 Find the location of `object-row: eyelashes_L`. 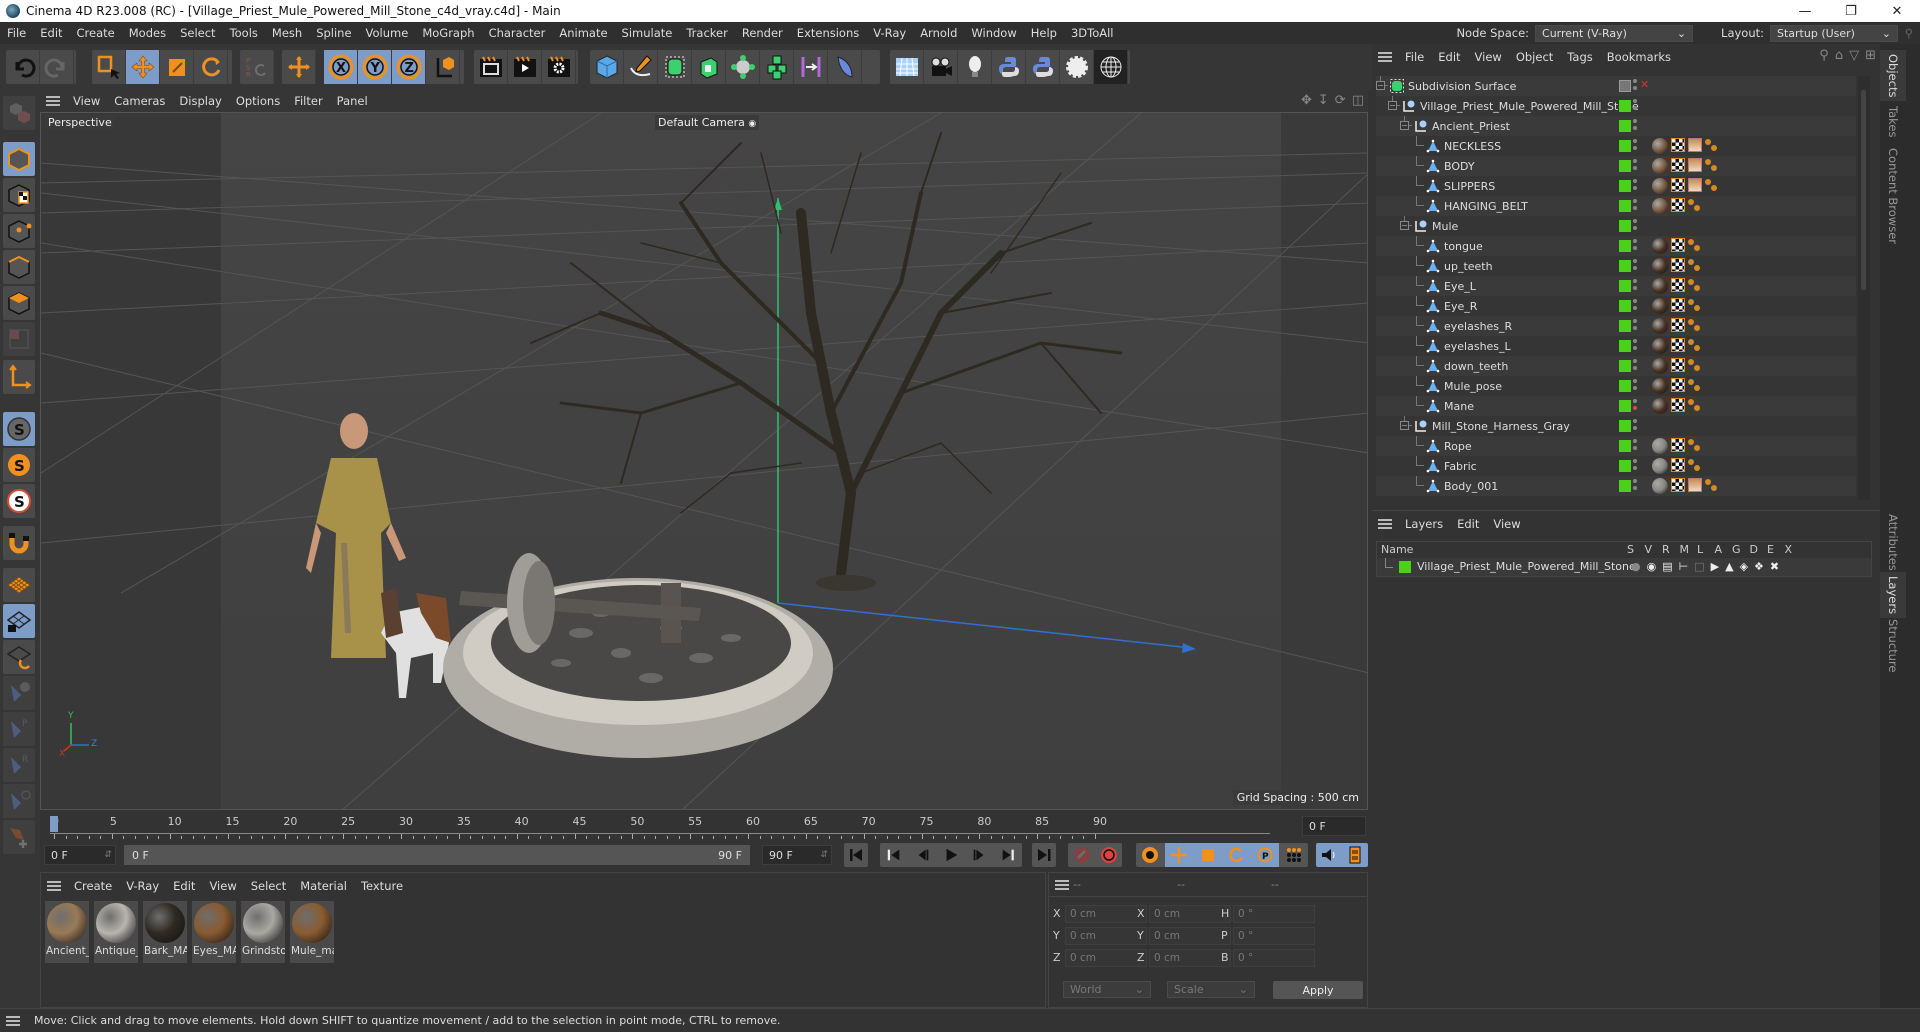

object-row: eyelashes_L is located at coordinates (1616, 346).